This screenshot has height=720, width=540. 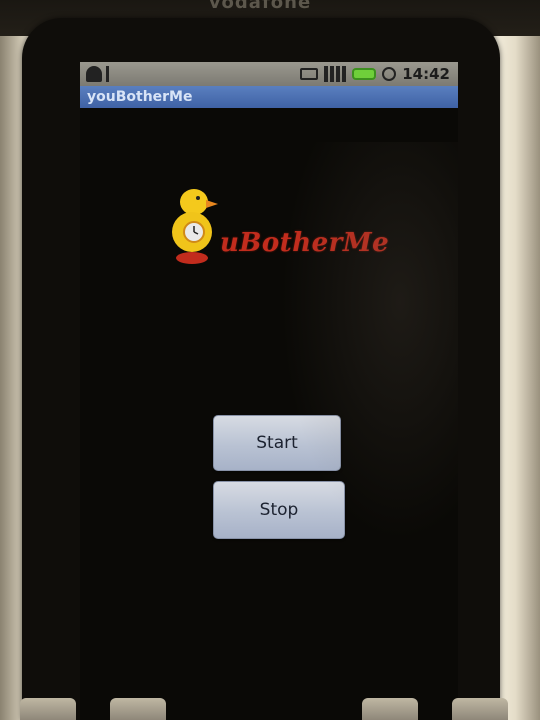 What do you see at coordinates (283, 225) in the screenshot?
I see `app-logo: uBotherMe` at bounding box center [283, 225].